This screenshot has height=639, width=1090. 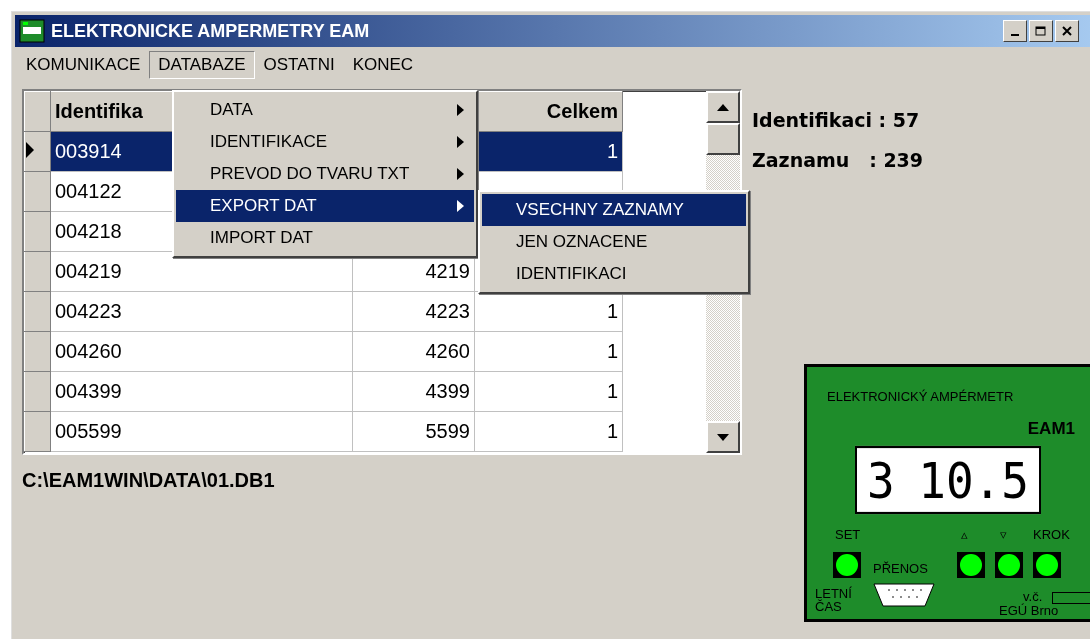 What do you see at coordinates (848, 534) in the screenshot?
I see `set-label: SET` at bounding box center [848, 534].